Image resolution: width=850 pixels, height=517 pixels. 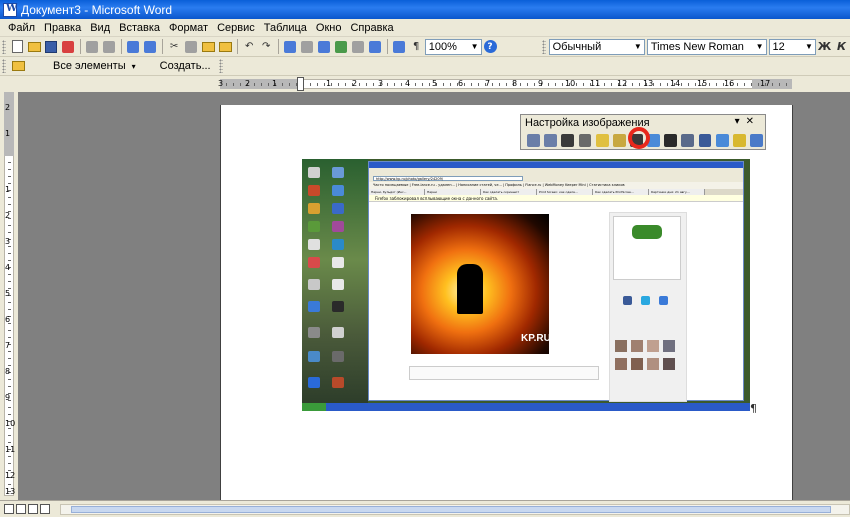 I want to click on spelling-button, so click(x=133, y=47).